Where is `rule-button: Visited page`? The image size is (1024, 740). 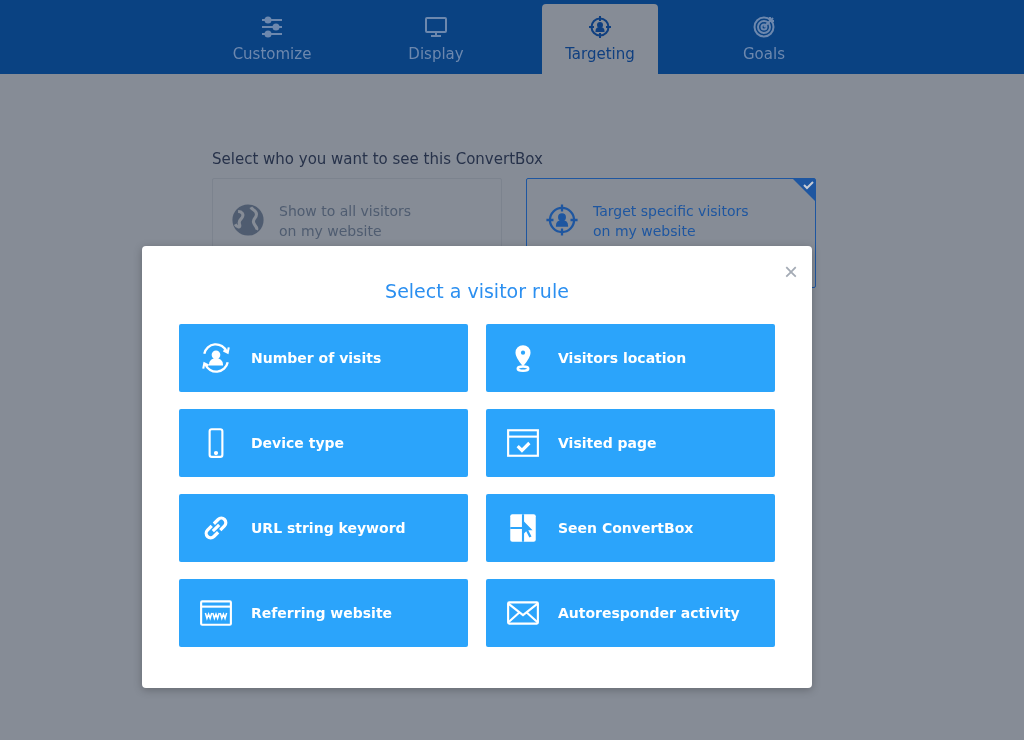
rule-button: Visited page is located at coordinates (630, 443).